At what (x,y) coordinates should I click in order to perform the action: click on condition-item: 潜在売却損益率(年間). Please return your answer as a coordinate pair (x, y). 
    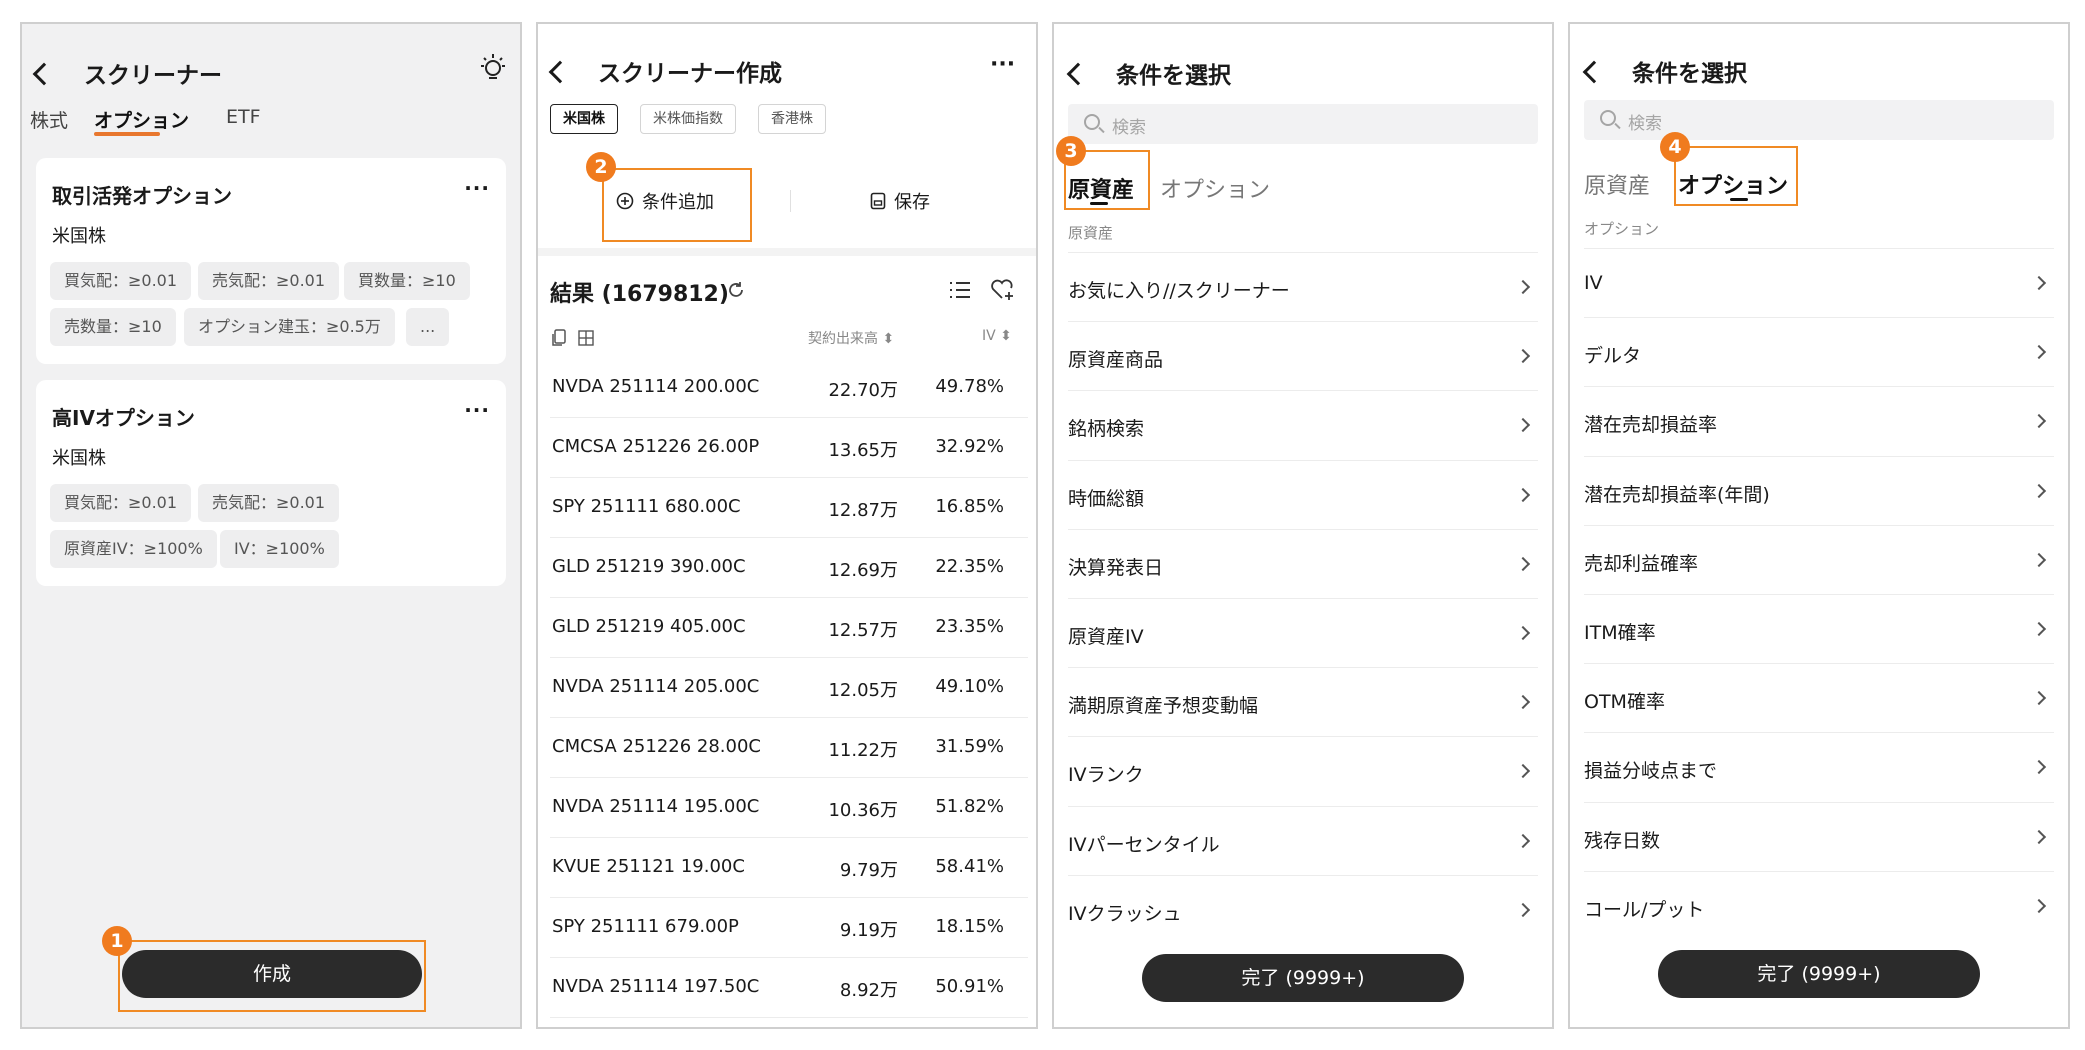
    Looking at the image, I should click on (1819, 490).